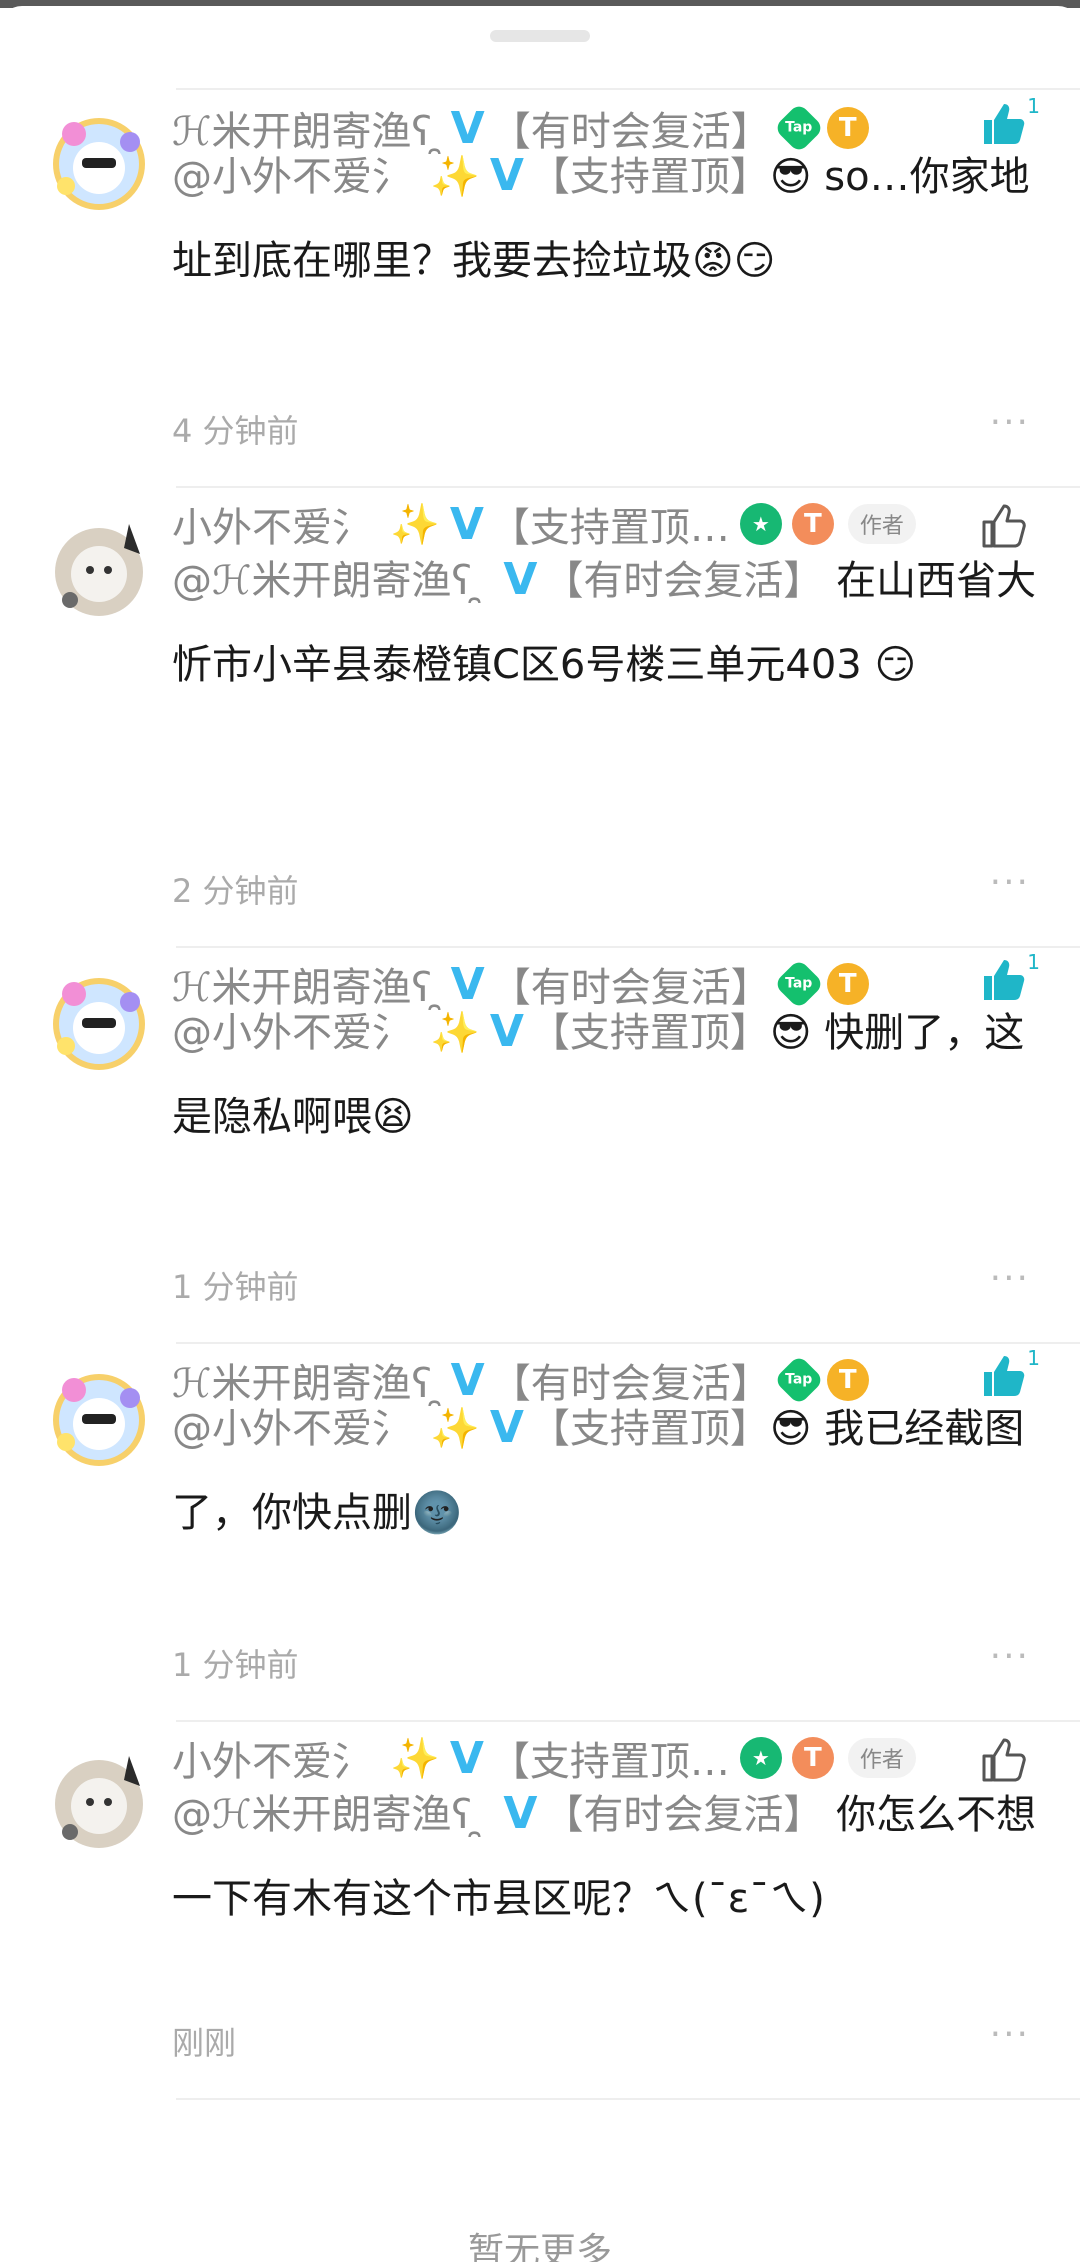  Describe the element at coordinates (204, 2043) in the screenshot. I see `timestamp: 刚刚` at that location.